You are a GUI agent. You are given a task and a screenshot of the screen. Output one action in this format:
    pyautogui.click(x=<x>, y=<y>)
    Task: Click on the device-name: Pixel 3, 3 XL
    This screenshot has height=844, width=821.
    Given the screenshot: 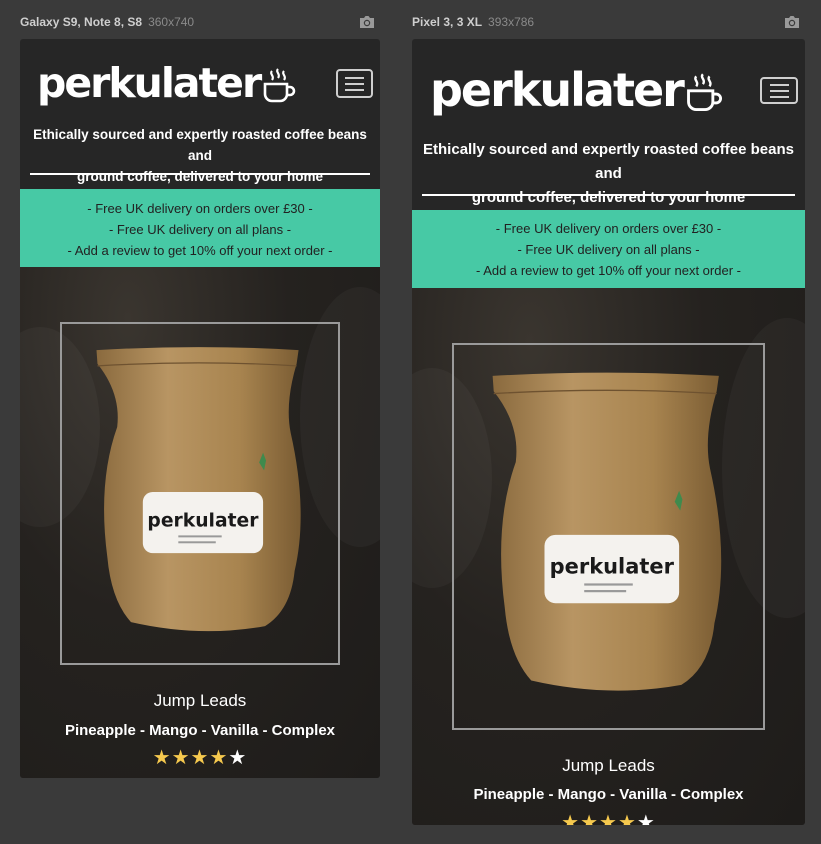 What is the action you would take?
    pyautogui.click(x=447, y=22)
    